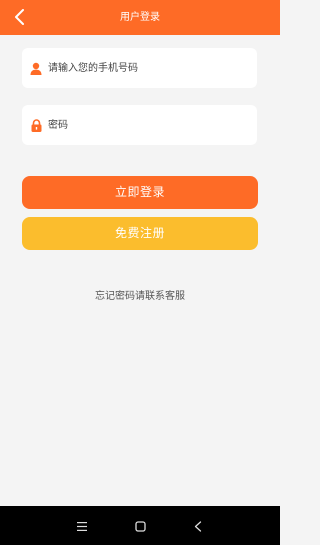  I want to click on nav-home-button, so click(140, 526).